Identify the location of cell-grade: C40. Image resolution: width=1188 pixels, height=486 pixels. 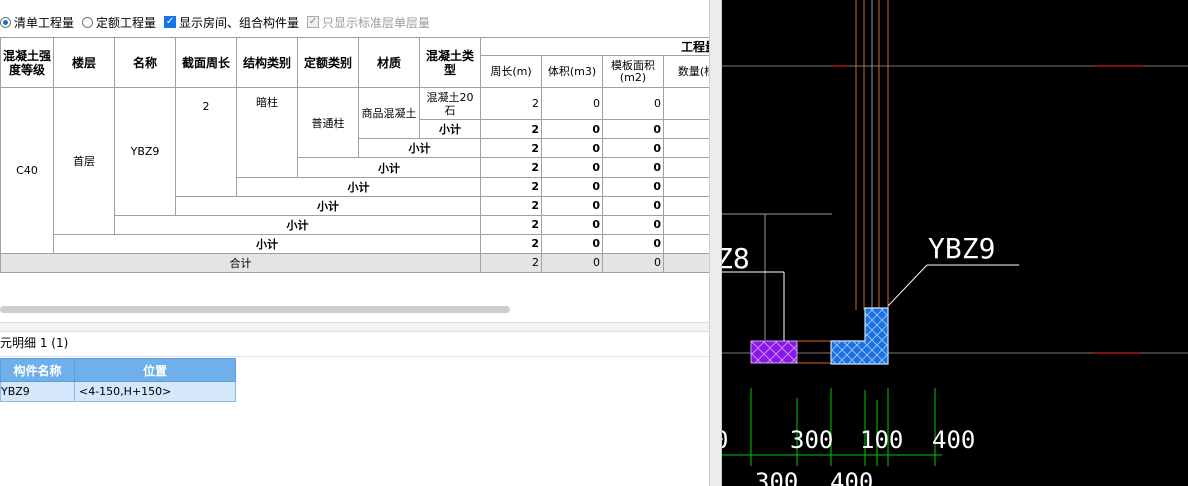
(27, 170).